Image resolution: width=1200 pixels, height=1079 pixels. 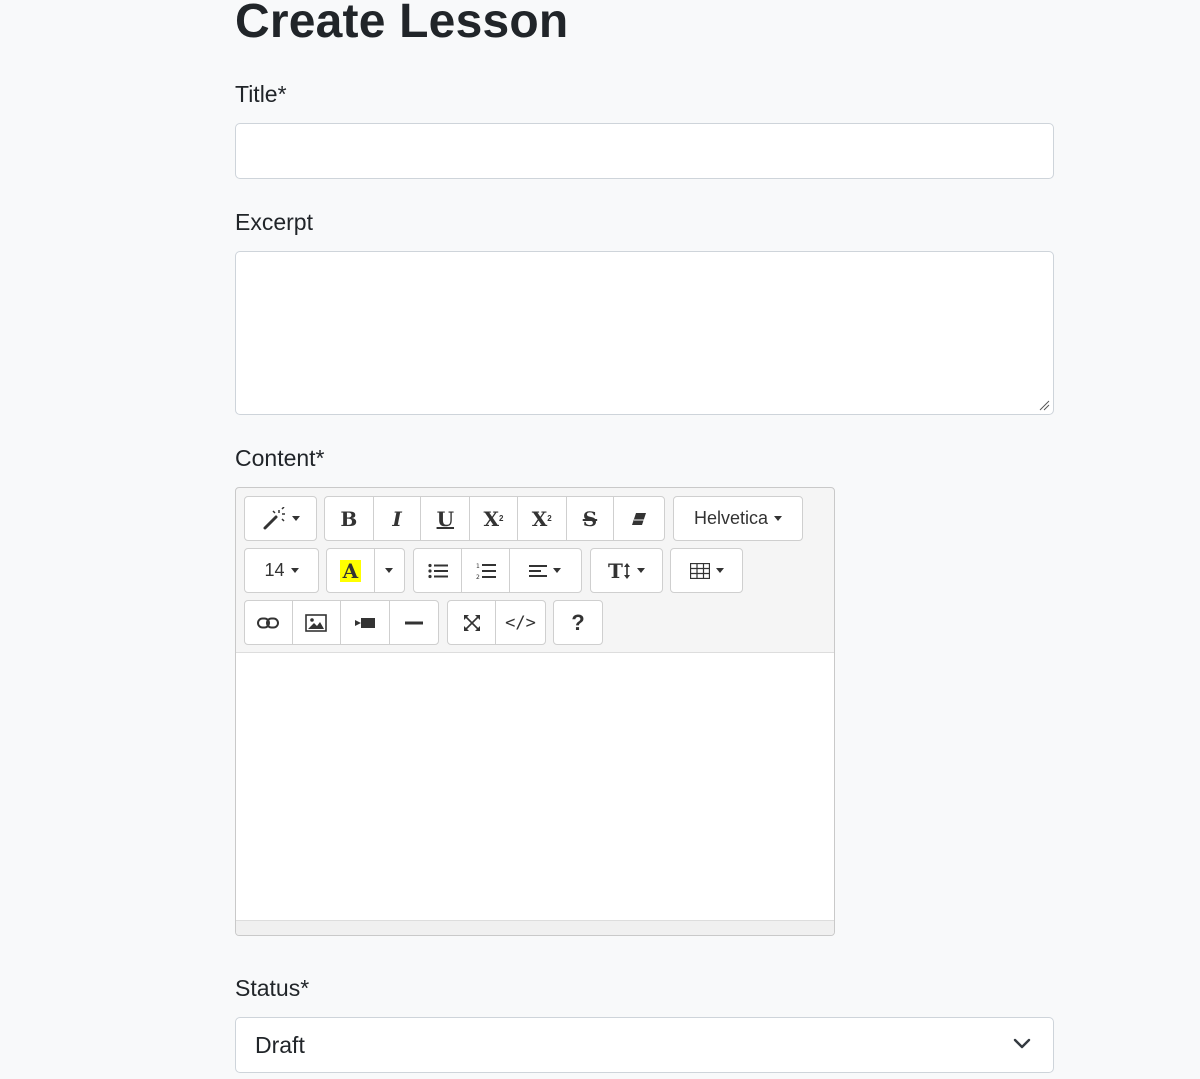 I want to click on superscript-button: X2, so click(x=494, y=518).